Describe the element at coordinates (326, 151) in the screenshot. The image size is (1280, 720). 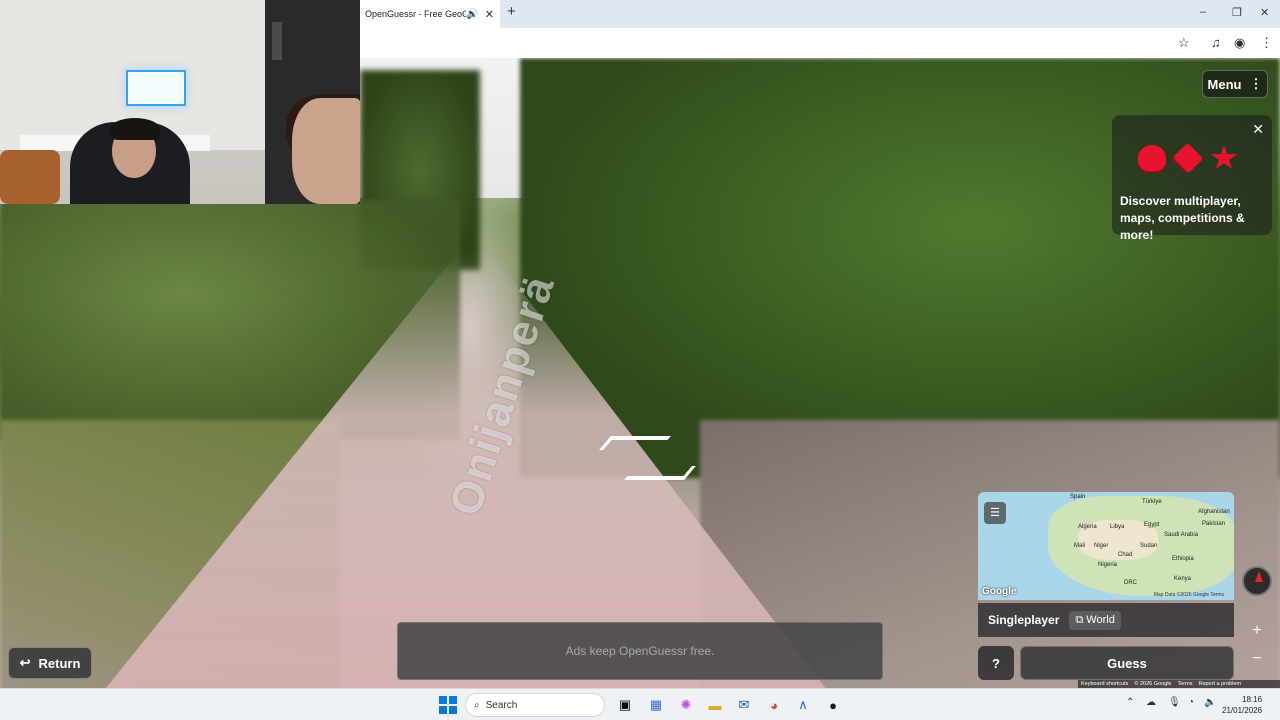
I see `webcam-second-person-head` at that location.